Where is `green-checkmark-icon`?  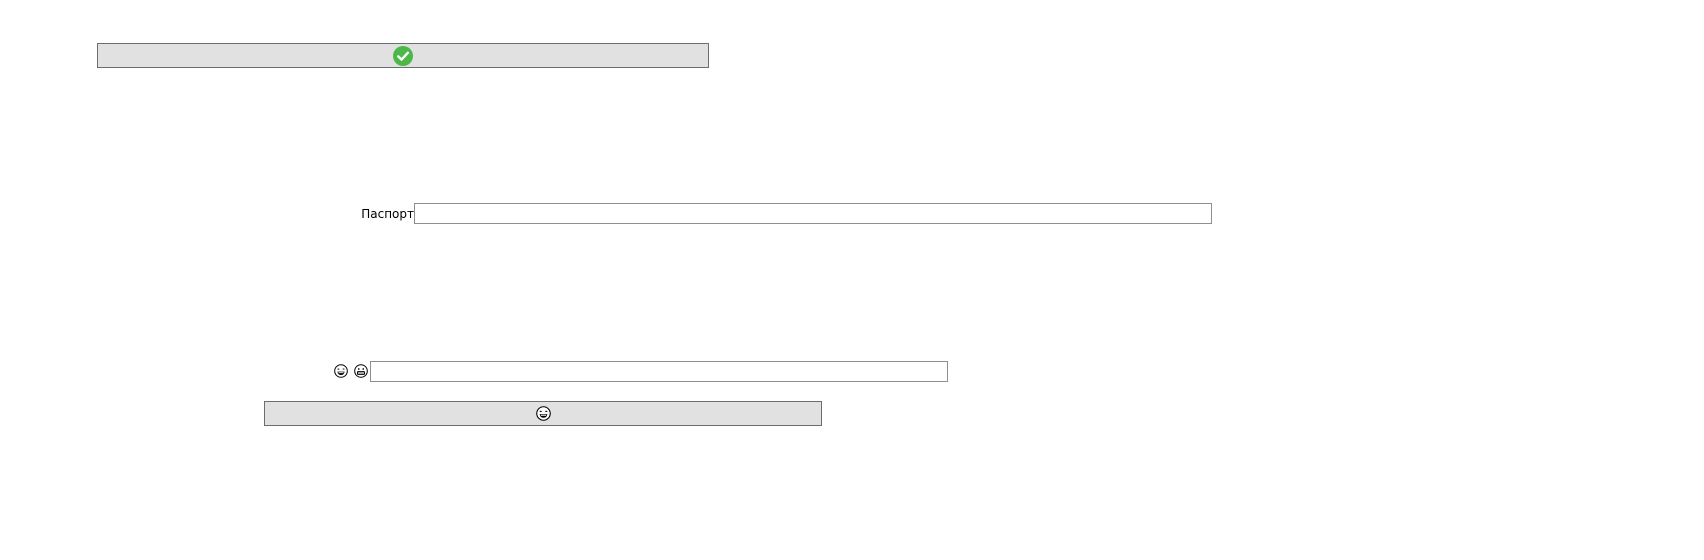 green-checkmark-icon is located at coordinates (403, 55).